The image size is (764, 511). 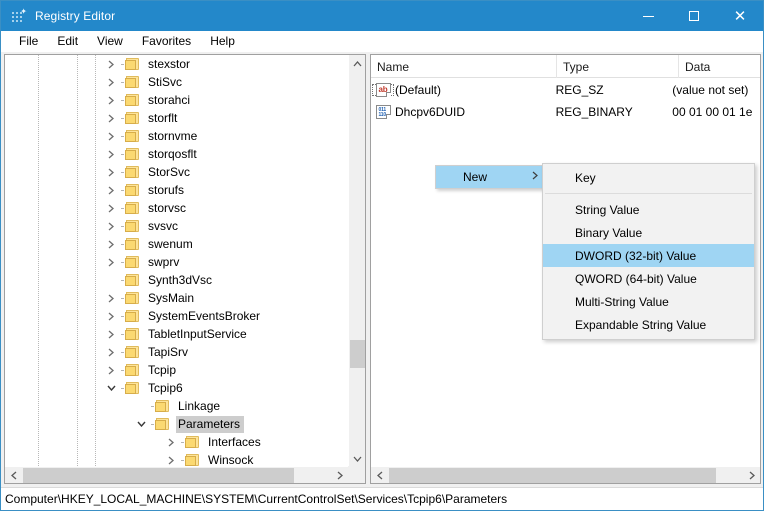 What do you see at coordinates (176, 136) in the screenshot?
I see `tree-node: stornvme` at bounding box center [176, 136].